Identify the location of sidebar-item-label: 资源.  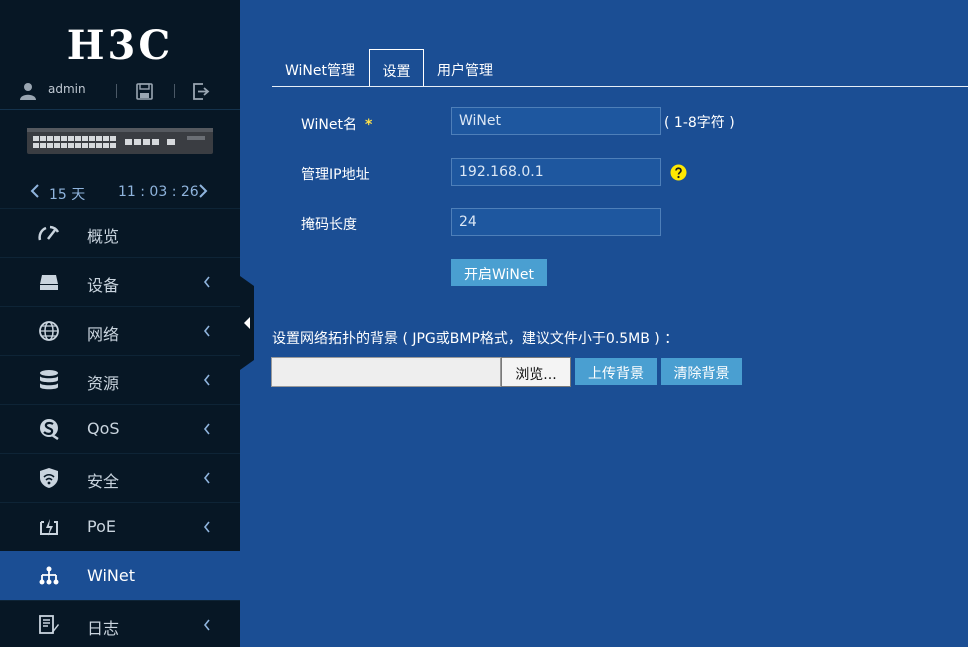
(103, 383).